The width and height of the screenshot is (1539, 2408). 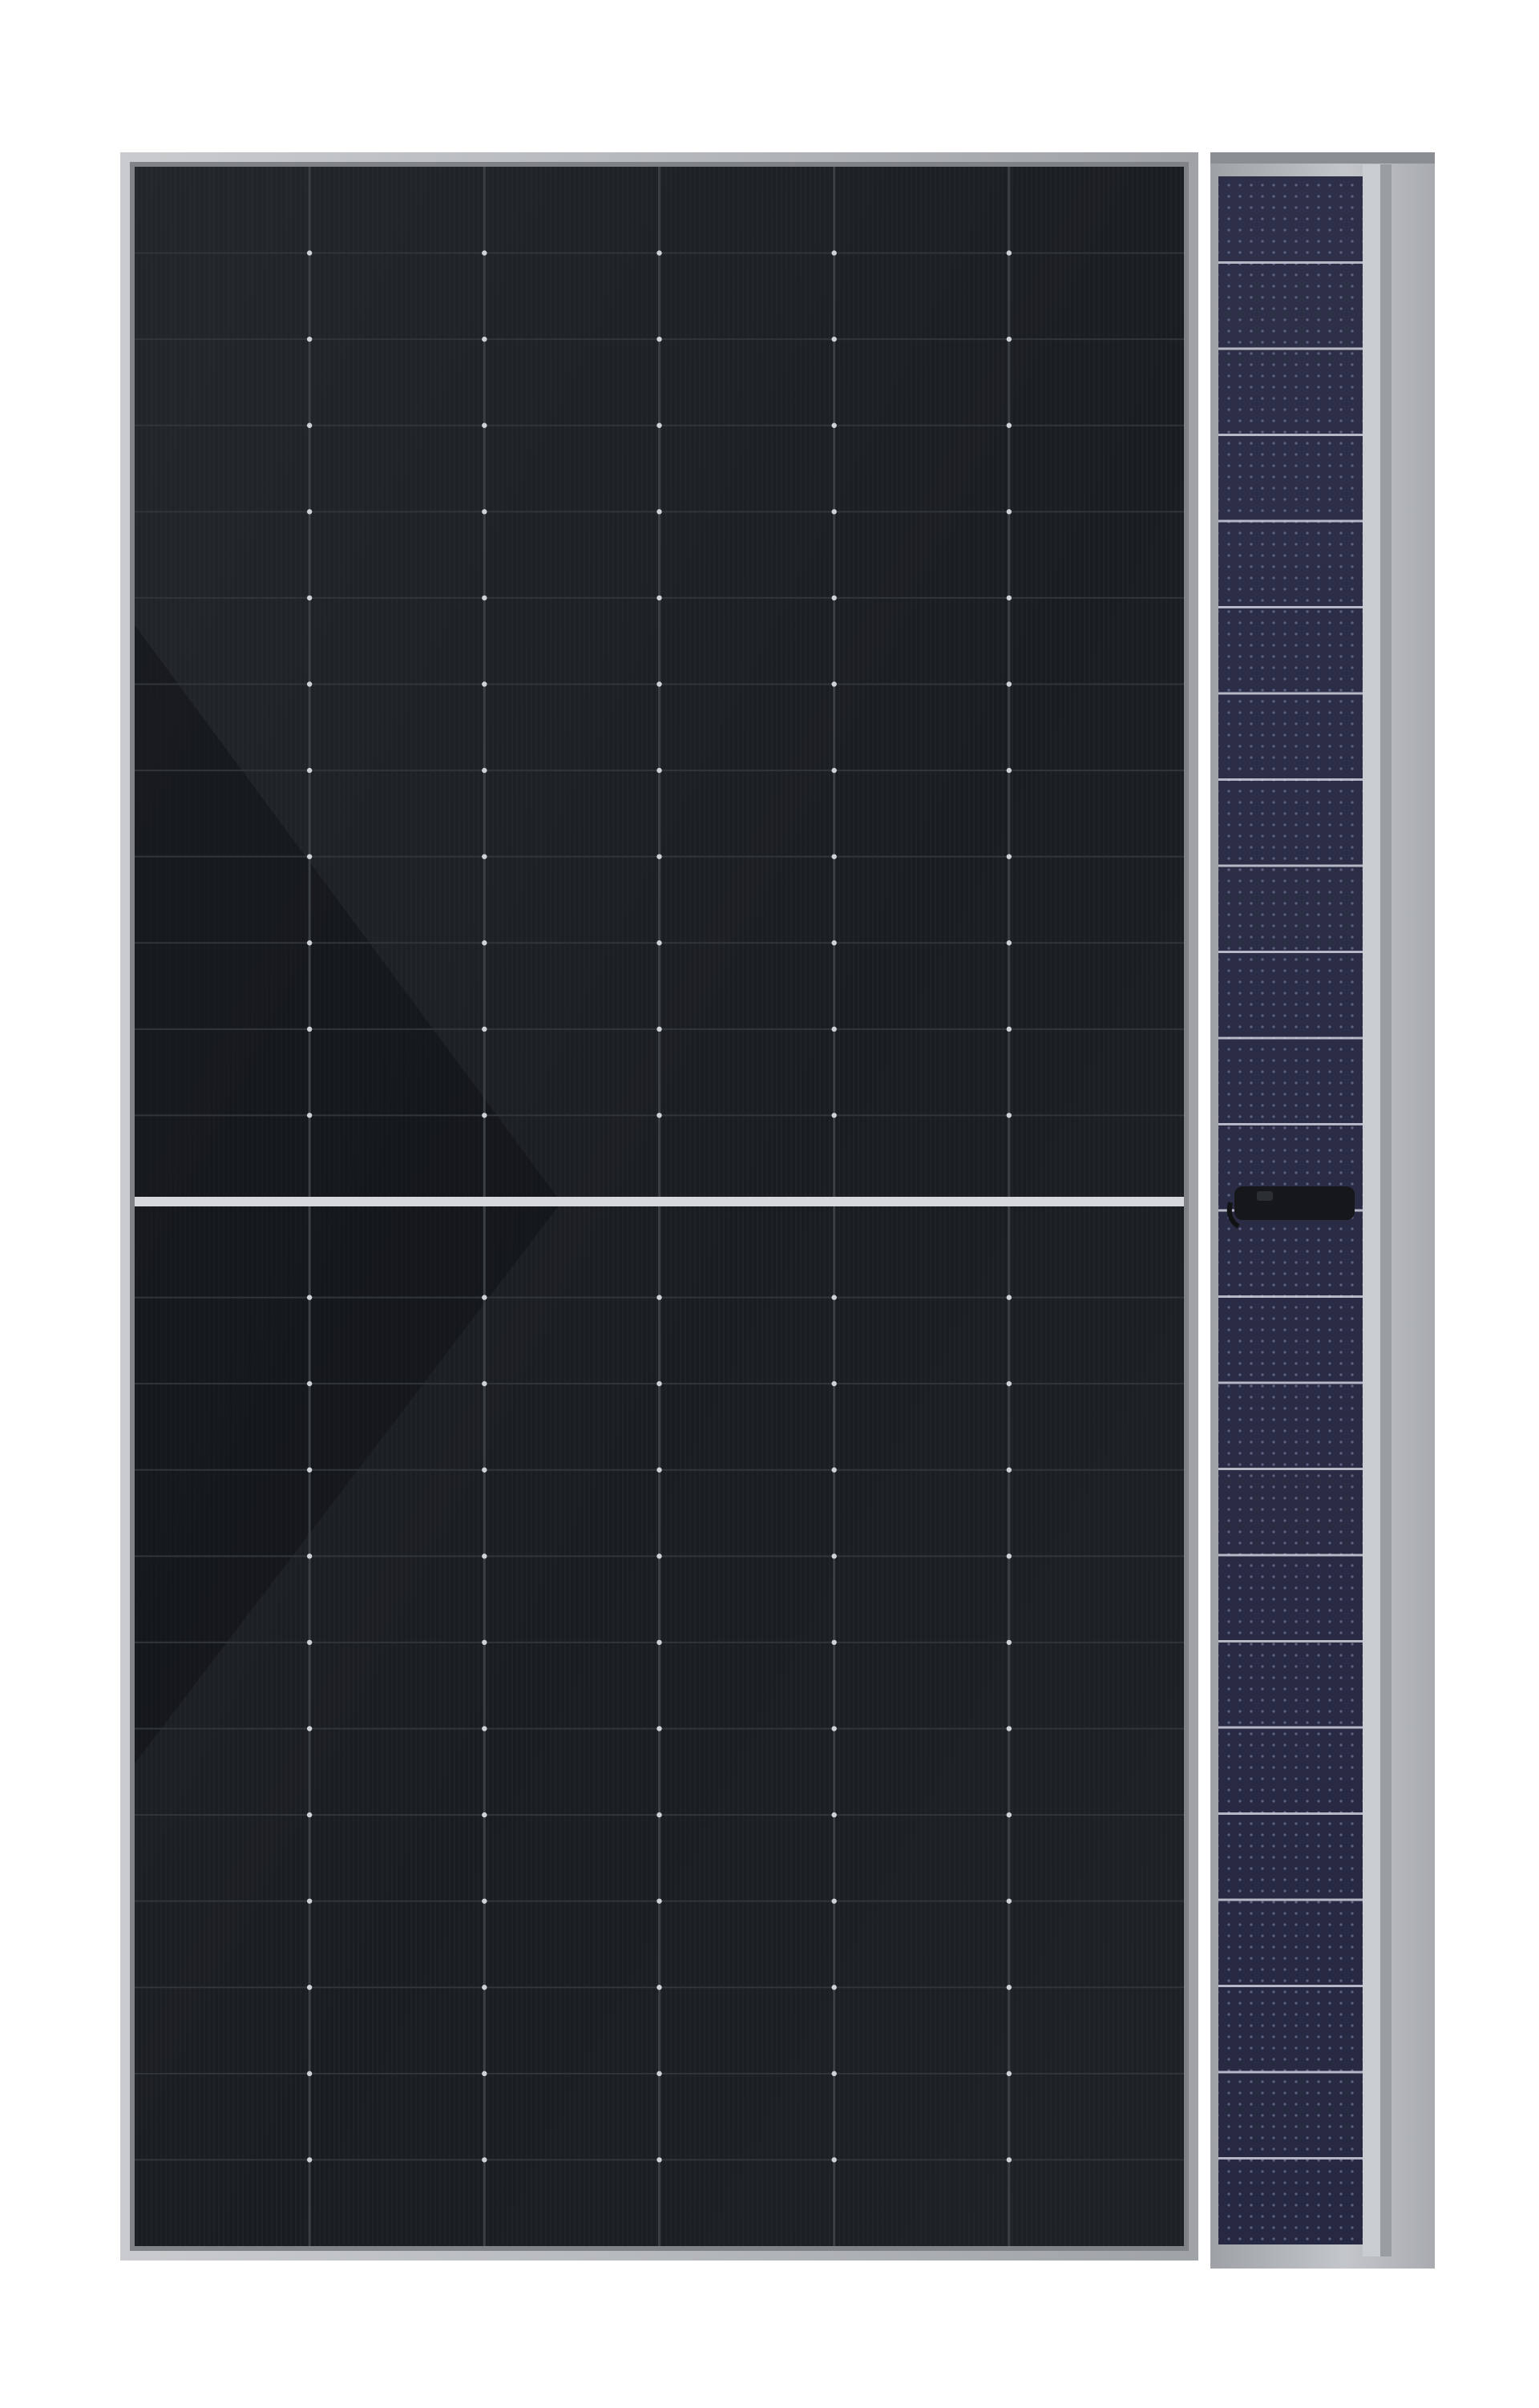 What do you see at coordinates (1322, 1210) in the screenshot?
I see `rear-panel` at bounding box center [1322, 1210].